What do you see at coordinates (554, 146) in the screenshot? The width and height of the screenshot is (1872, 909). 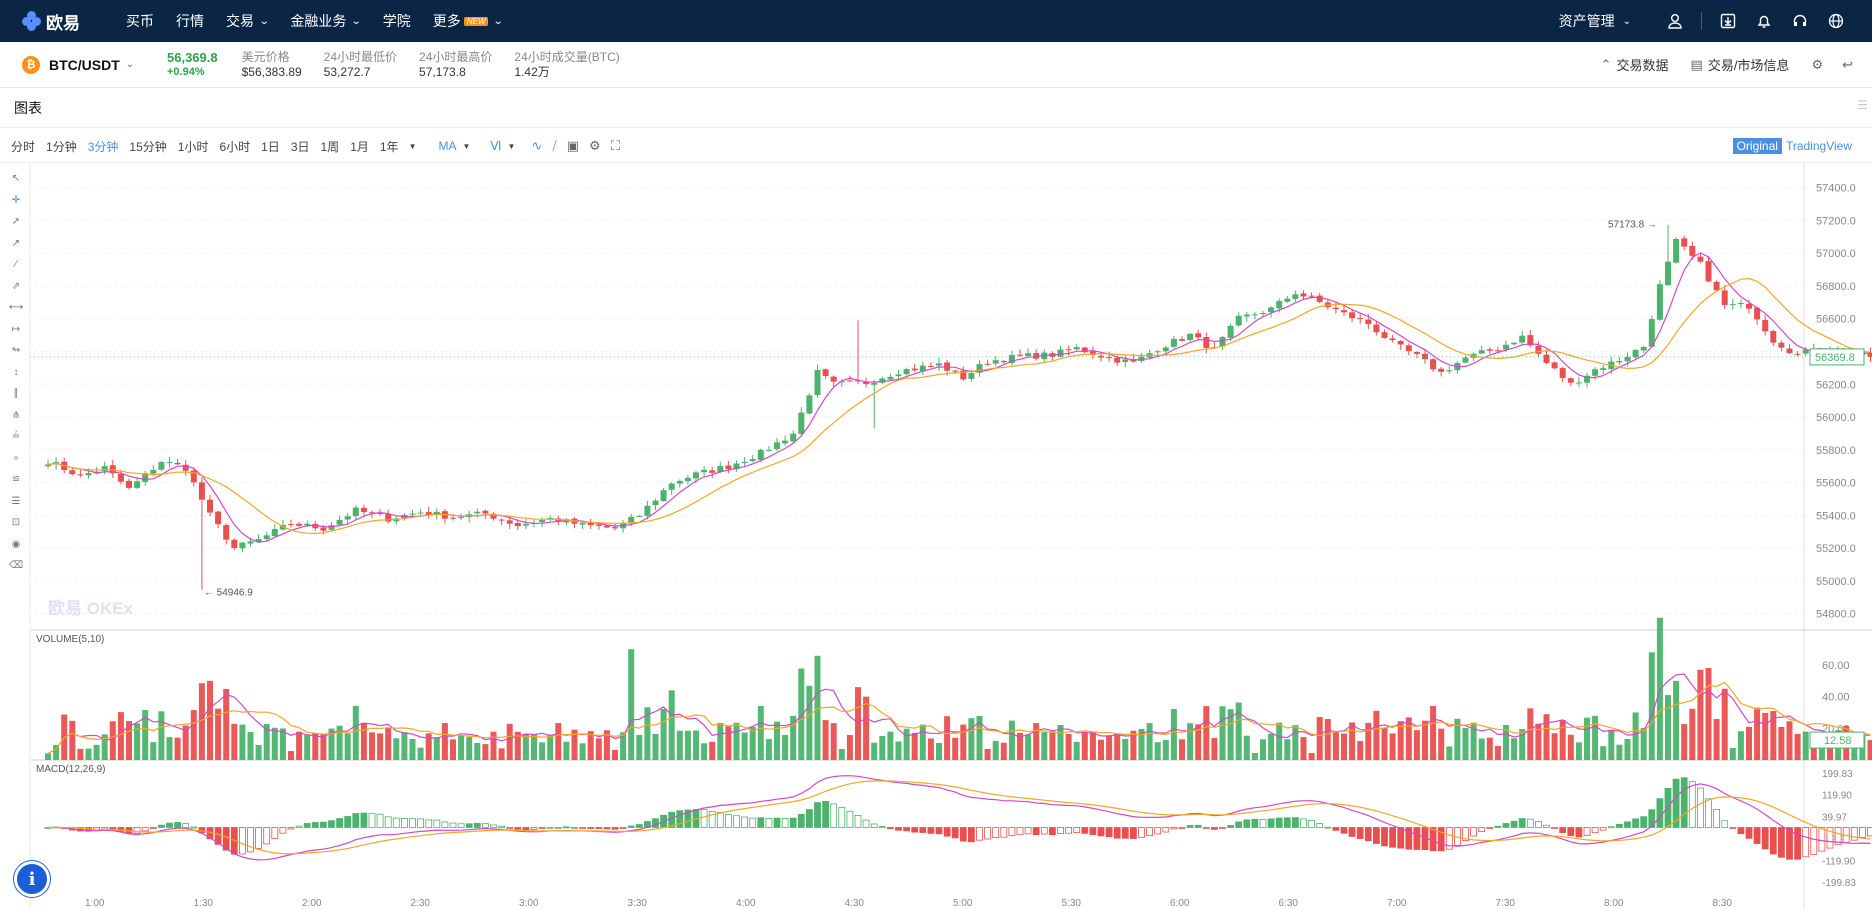 I see `drawing-tool-icon: ⧸` at bounding box center [554, 146].